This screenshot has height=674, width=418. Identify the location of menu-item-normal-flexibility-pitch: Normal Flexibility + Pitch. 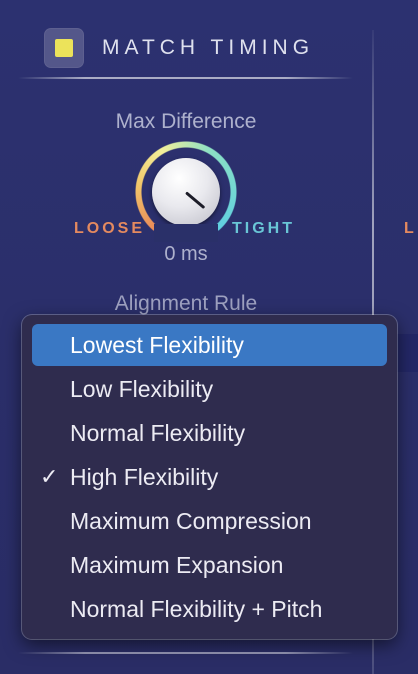
(209, 609).